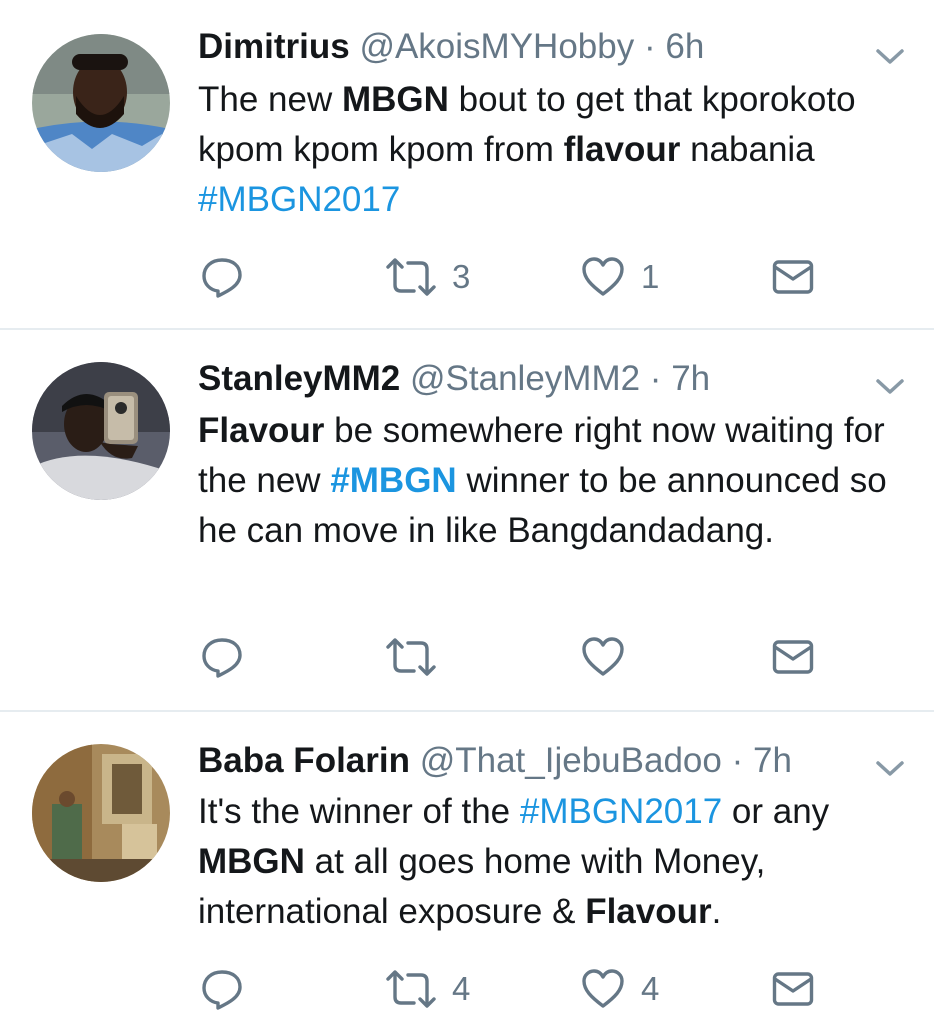  Describe the element at coordinates (650, 988) in the screenshot. I see `like-count: 4` at that location.